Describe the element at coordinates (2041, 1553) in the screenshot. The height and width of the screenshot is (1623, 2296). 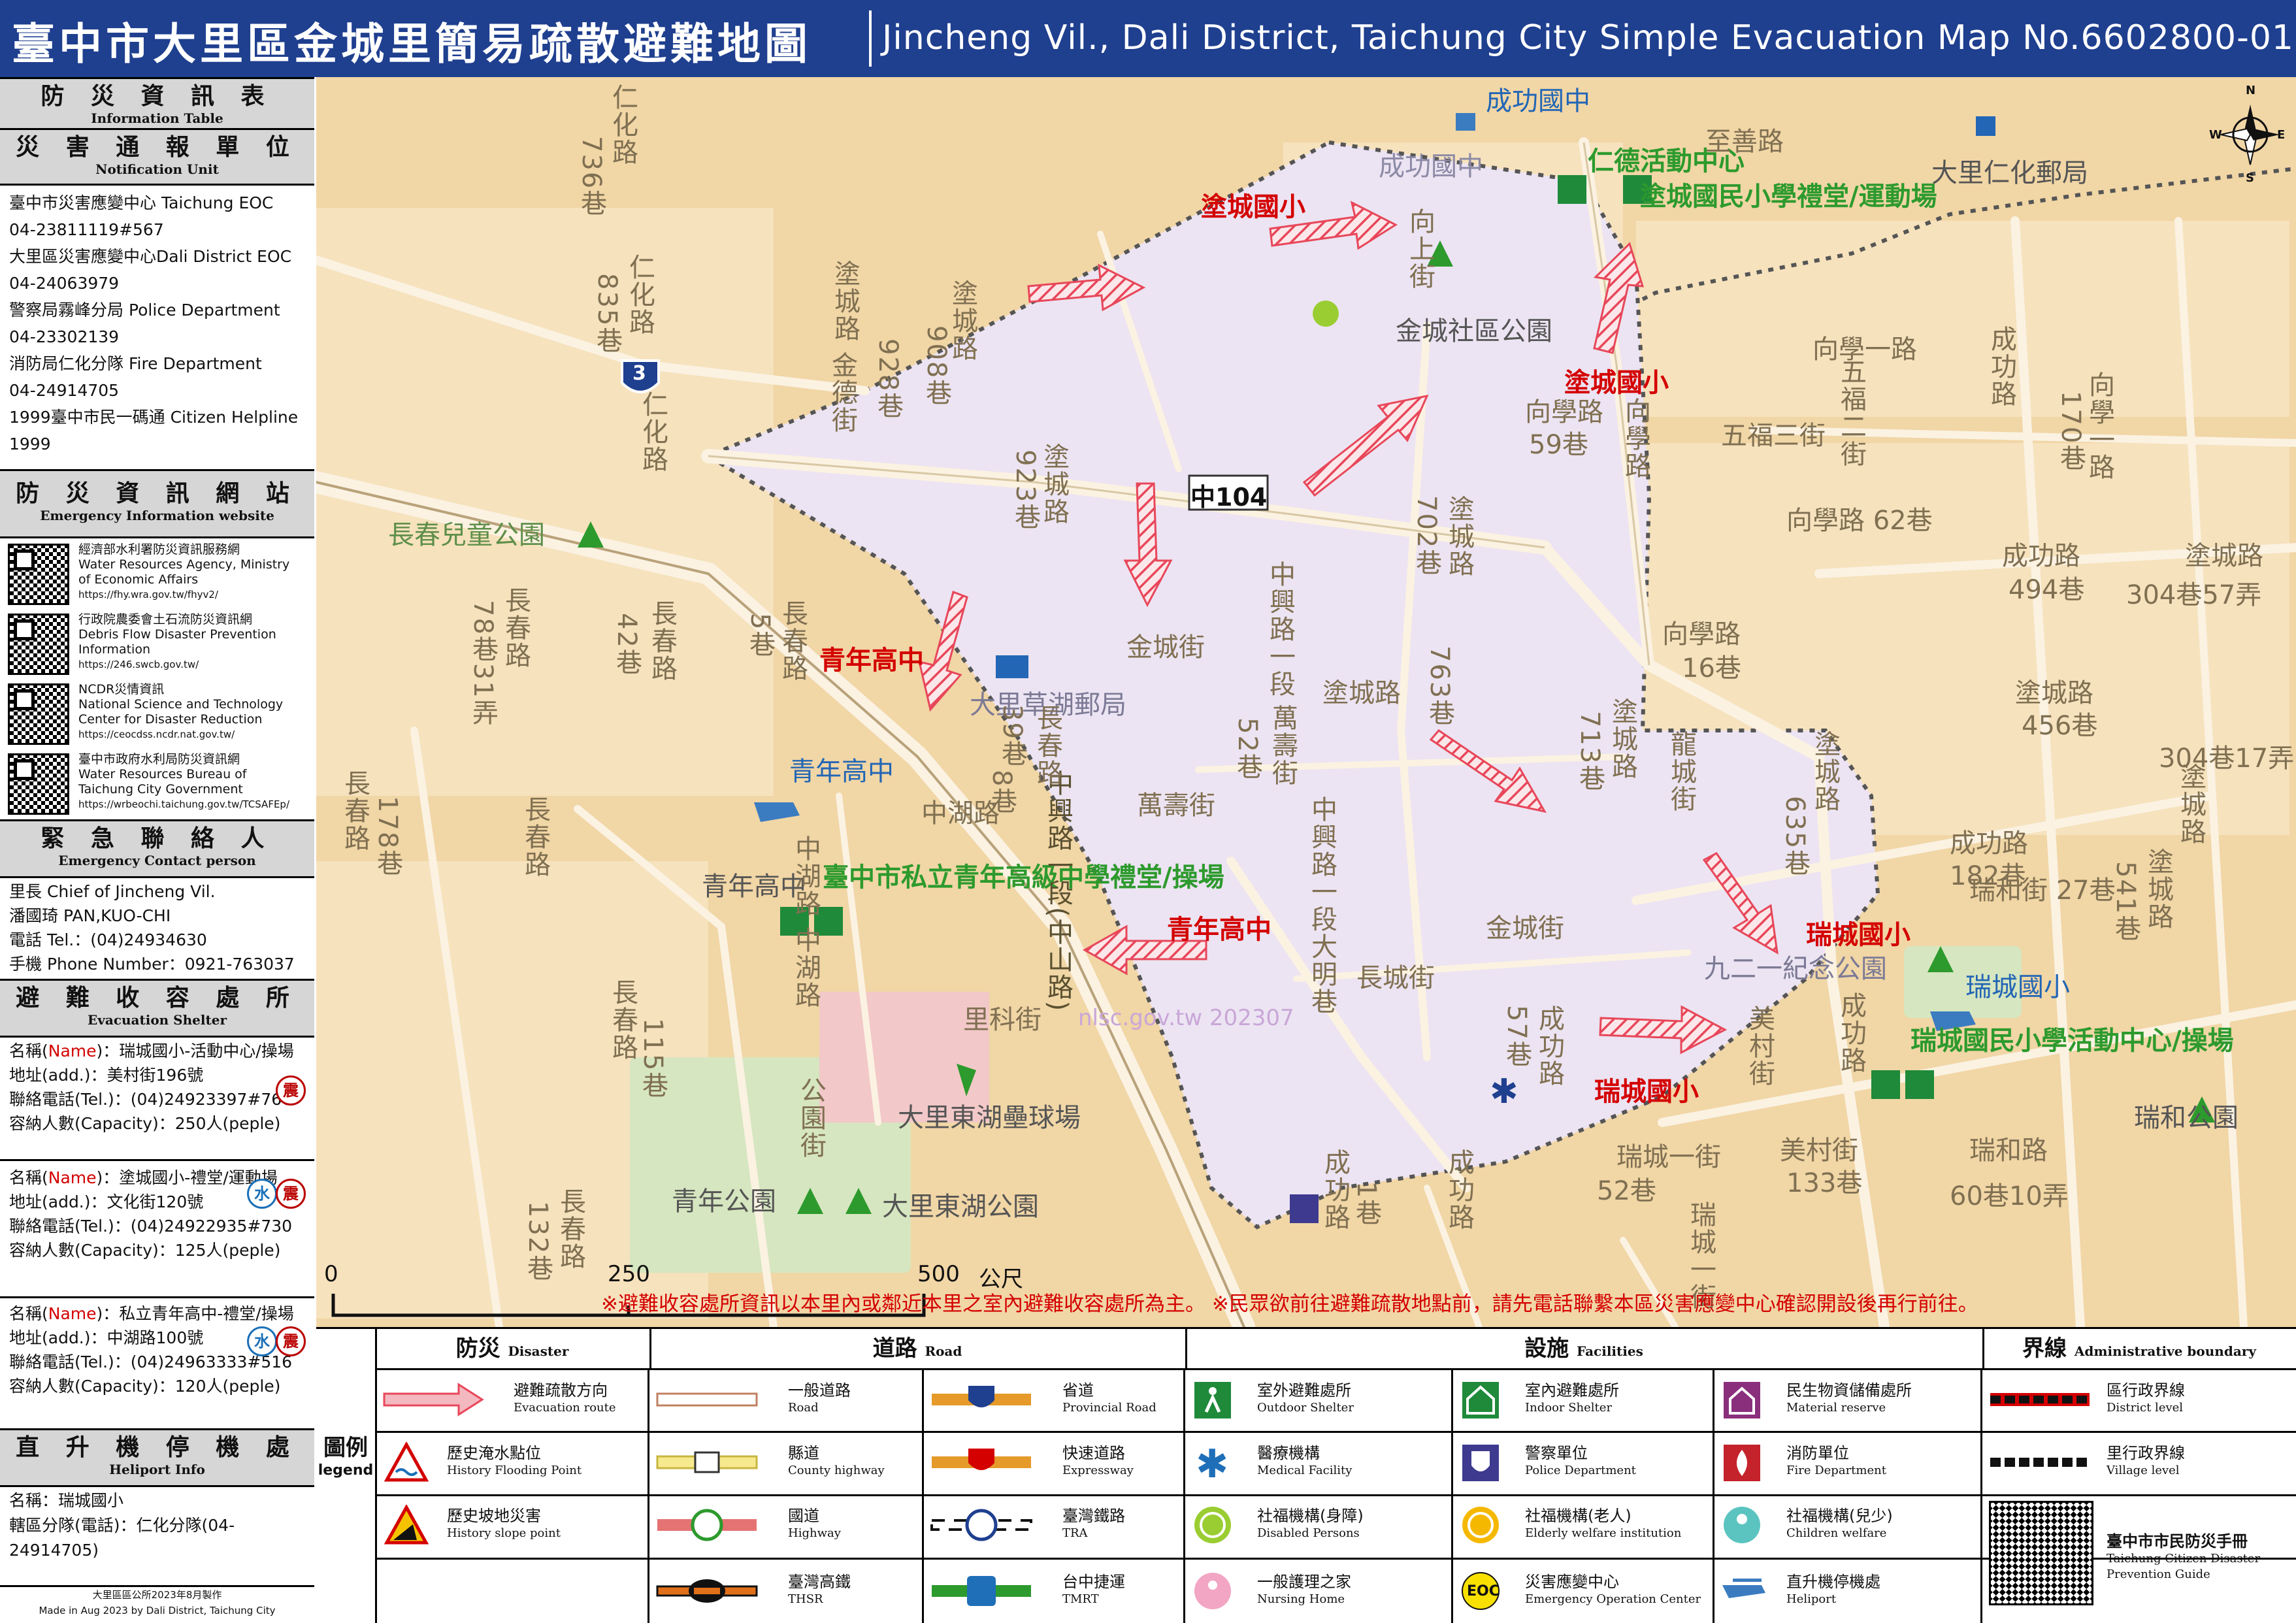
I see `guide-qr-code-icon` at that location.